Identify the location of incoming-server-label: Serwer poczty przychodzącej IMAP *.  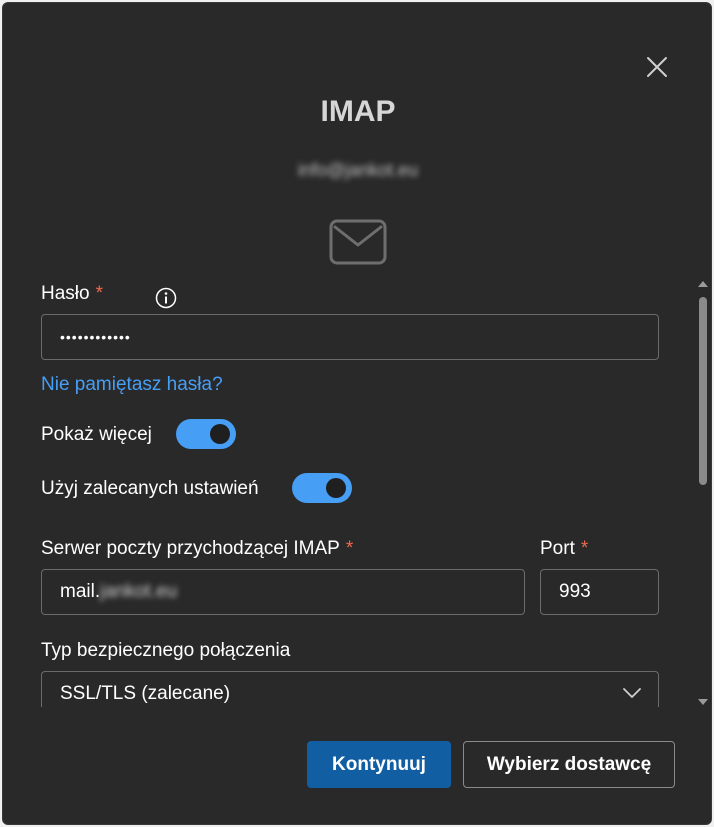
(197, 548).